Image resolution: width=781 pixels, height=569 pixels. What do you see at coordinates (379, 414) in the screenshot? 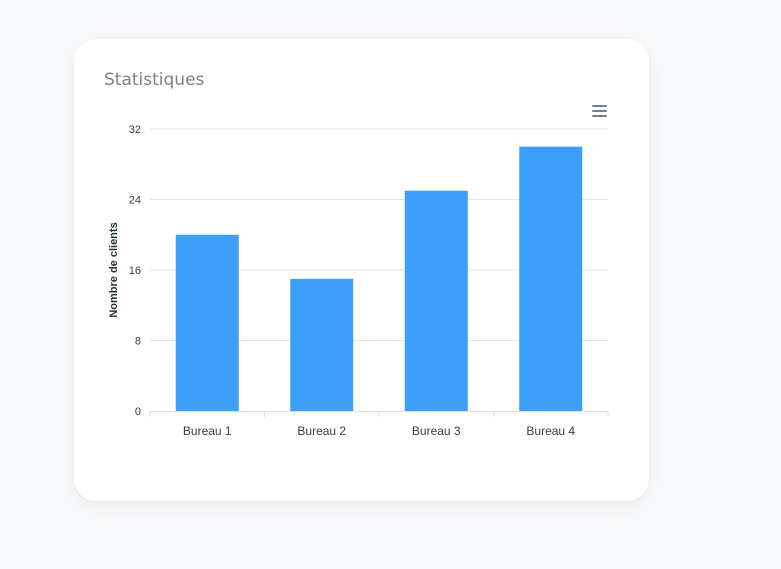
I see `x-axis` at bounding box center [379, 414].